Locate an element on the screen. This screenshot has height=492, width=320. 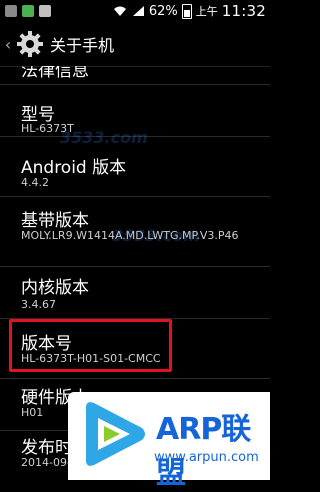
item-label: 内核版本 is located at coordinates (55, 288).